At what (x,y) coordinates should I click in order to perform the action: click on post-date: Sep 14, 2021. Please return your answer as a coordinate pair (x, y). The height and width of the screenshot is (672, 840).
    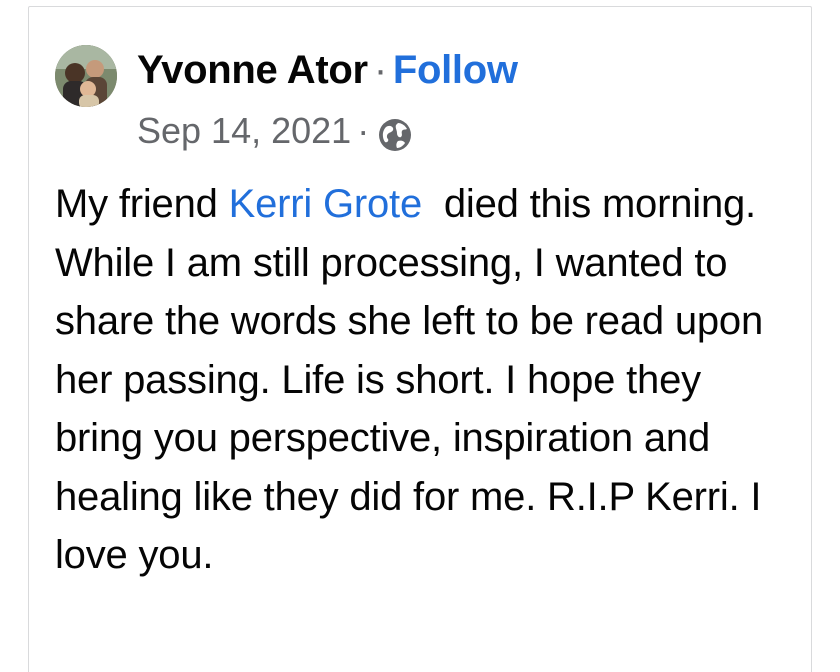
    Looking at the image, I should click on (244, 131).